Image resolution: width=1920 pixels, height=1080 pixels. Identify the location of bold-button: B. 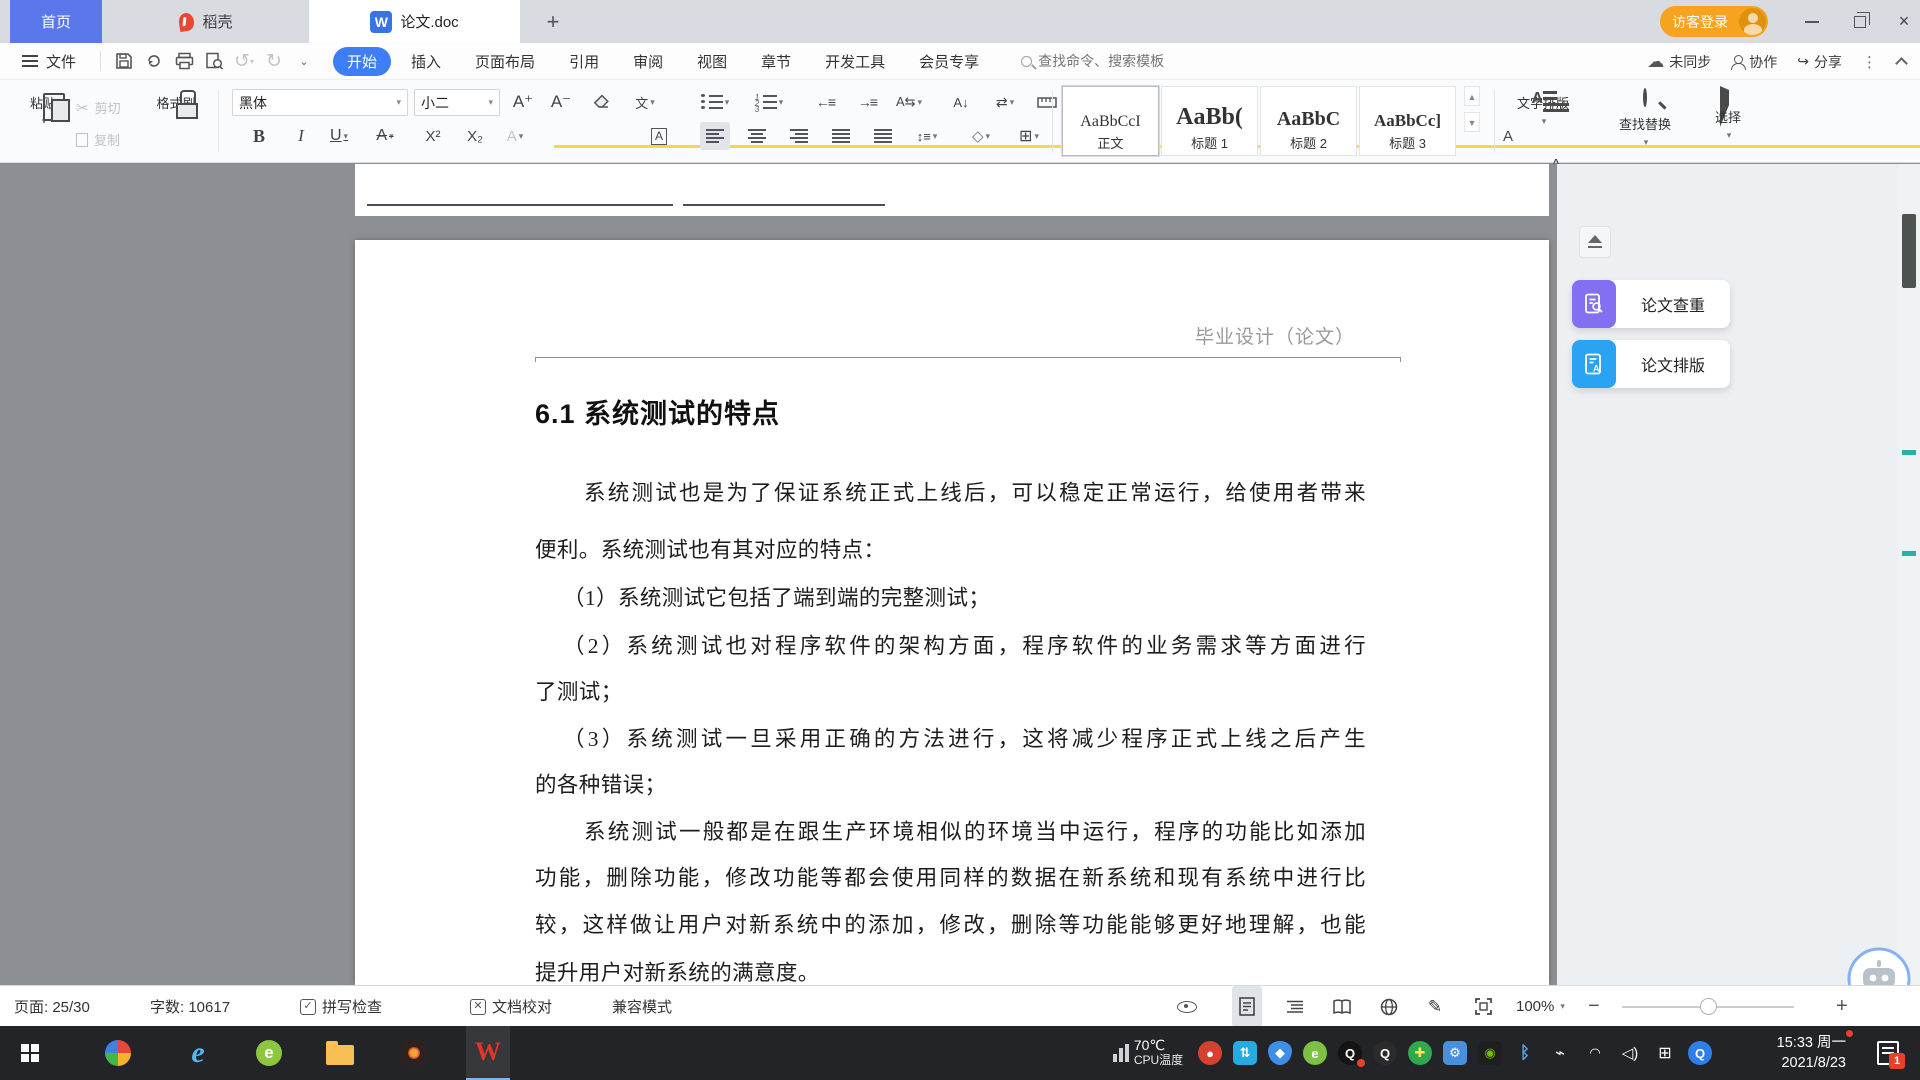
(259, 136).